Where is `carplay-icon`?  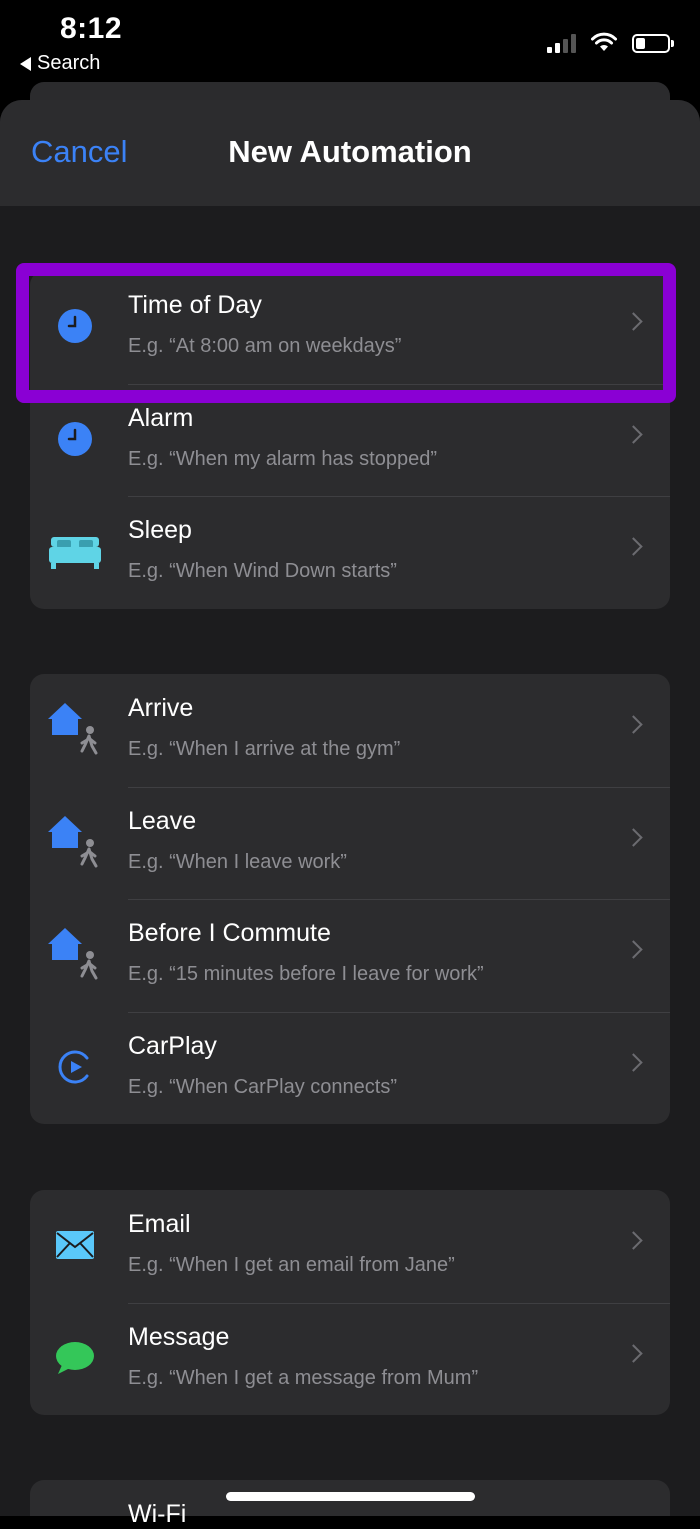 carplay-icon is located at coordinates (75, 1067).